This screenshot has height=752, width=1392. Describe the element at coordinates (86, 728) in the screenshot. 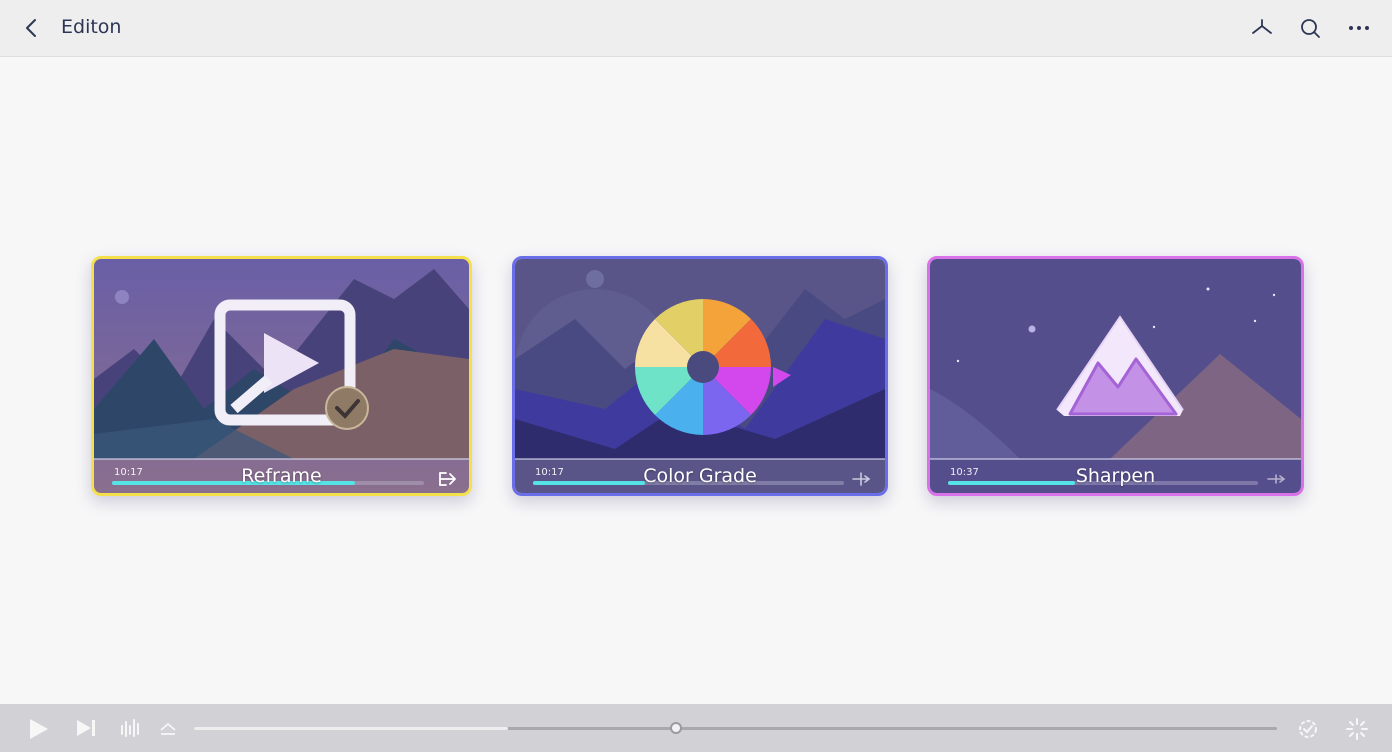

I see `skip-next-icon` at that location.